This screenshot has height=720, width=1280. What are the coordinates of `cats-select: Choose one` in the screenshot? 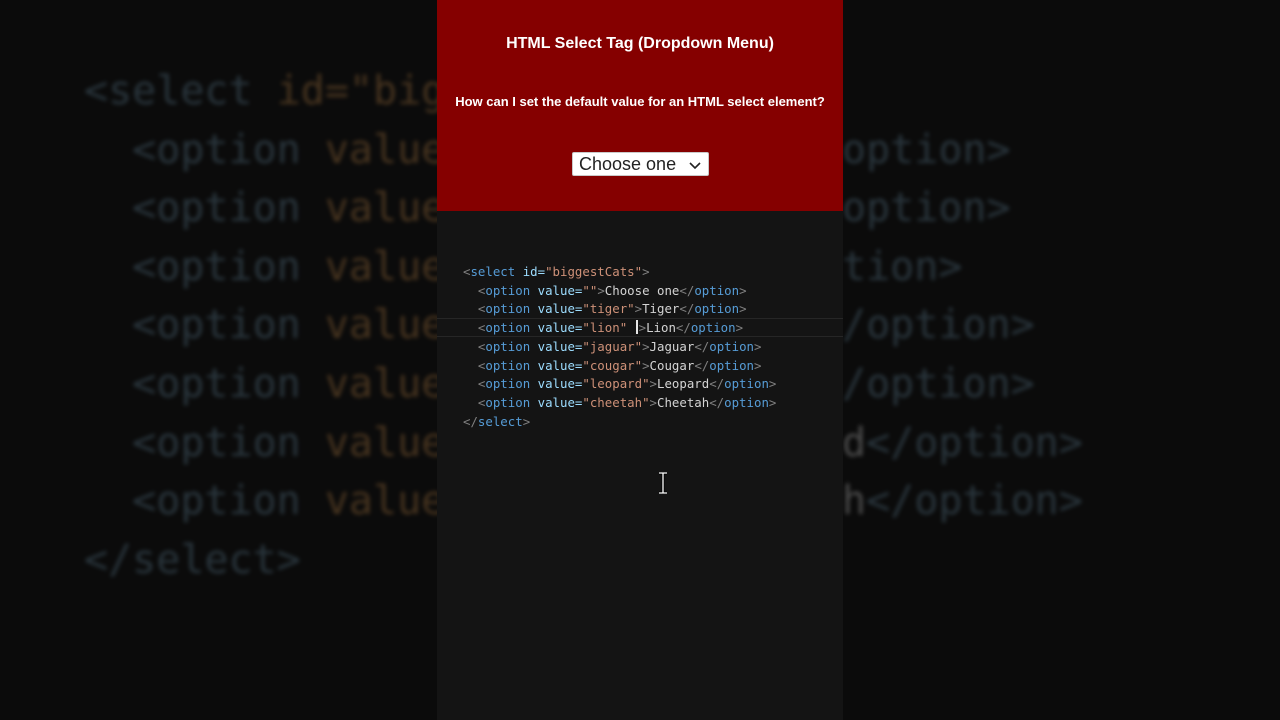 It's located at (640, 164).